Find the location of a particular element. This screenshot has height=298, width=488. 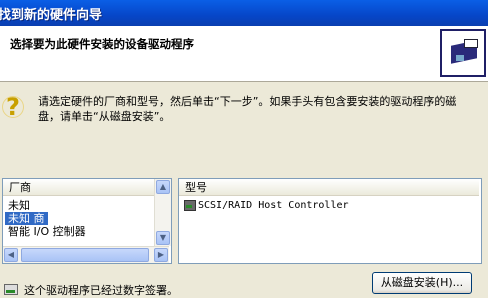

manufacturer-horizontal-scrollbar: ◀ ▶ is located at coordinates (86, 254).